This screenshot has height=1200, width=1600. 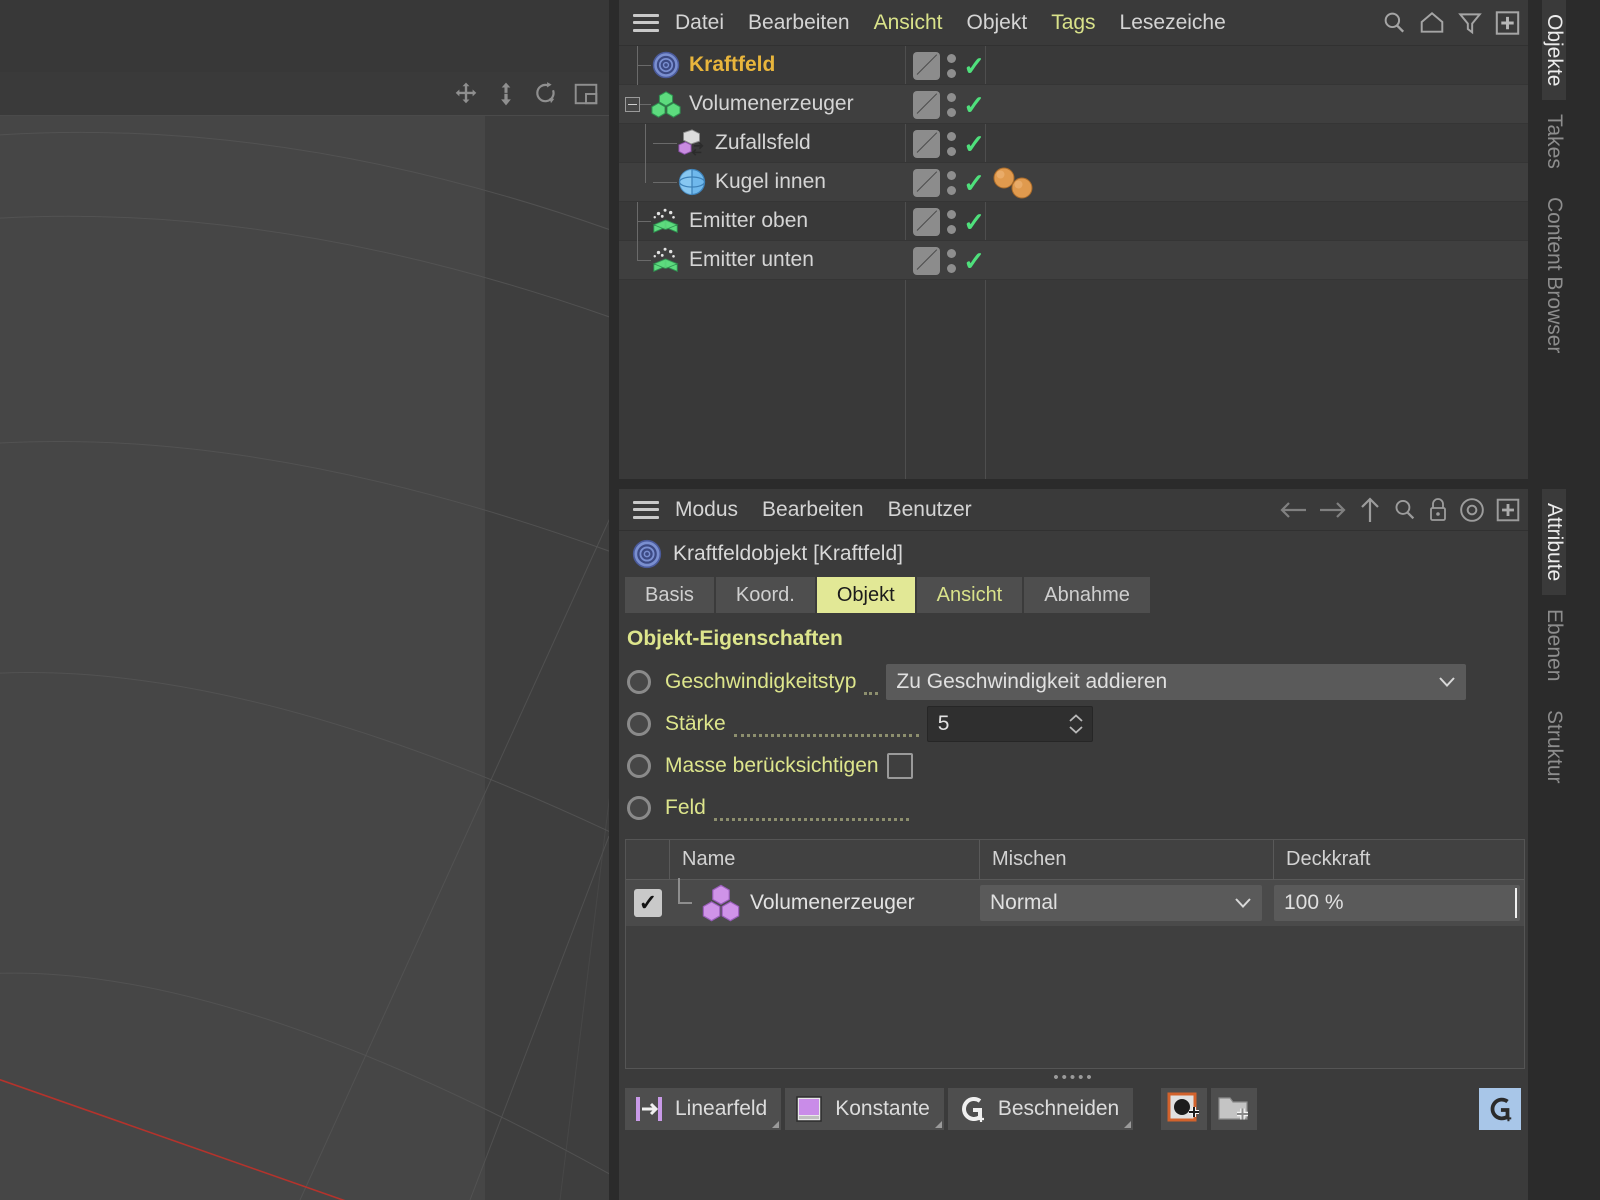 I want to click on sidetab-attribute: Attribute, so click(x=1554, y=542).